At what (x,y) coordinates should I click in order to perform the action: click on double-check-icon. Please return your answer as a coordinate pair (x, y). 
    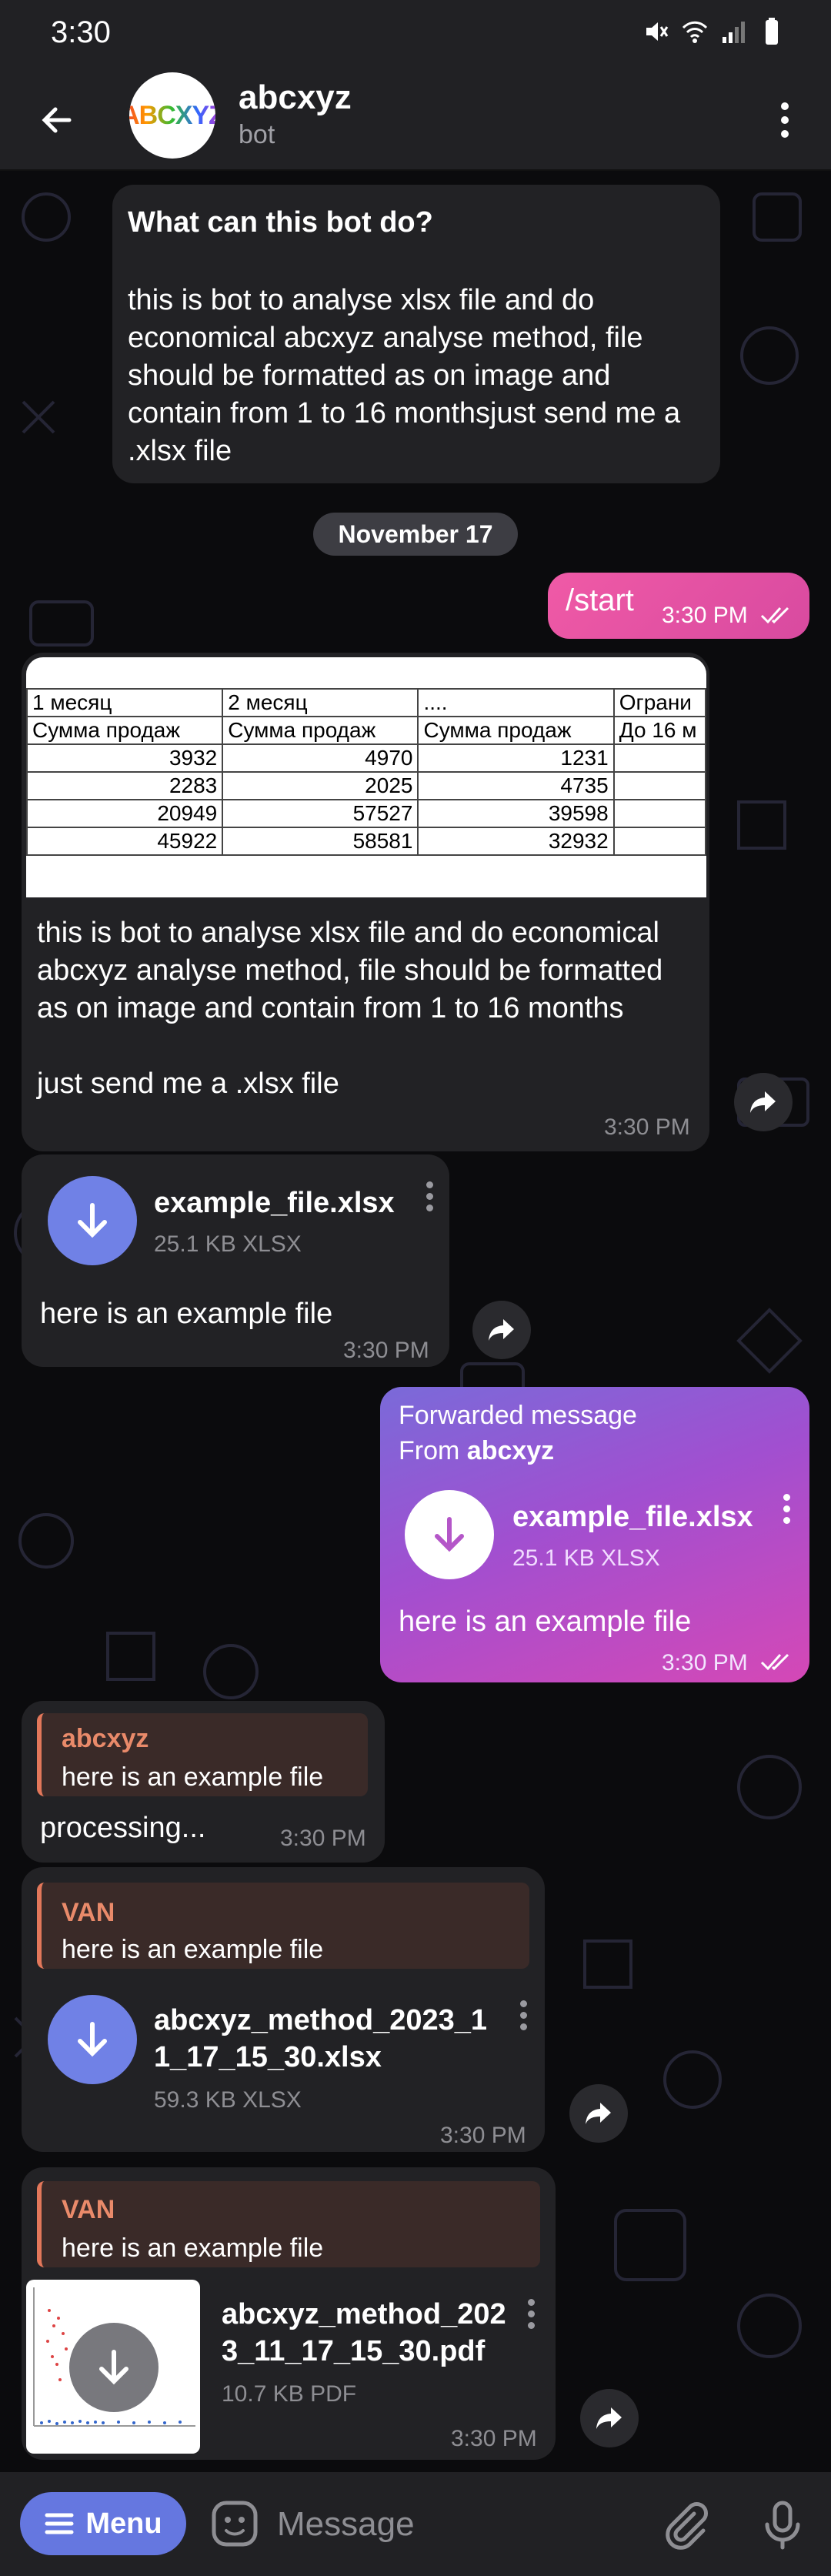
    Looking at the image, I should click on (775, 1662).